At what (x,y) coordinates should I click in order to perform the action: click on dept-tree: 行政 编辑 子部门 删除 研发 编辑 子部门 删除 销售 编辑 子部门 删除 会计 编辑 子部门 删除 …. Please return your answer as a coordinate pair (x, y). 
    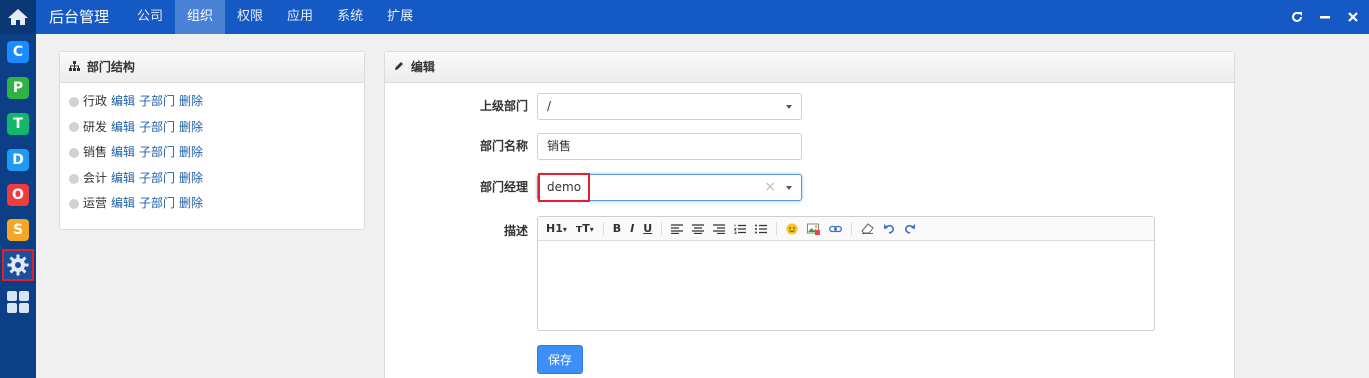
    Looking at the image, I should click on (212, 150).